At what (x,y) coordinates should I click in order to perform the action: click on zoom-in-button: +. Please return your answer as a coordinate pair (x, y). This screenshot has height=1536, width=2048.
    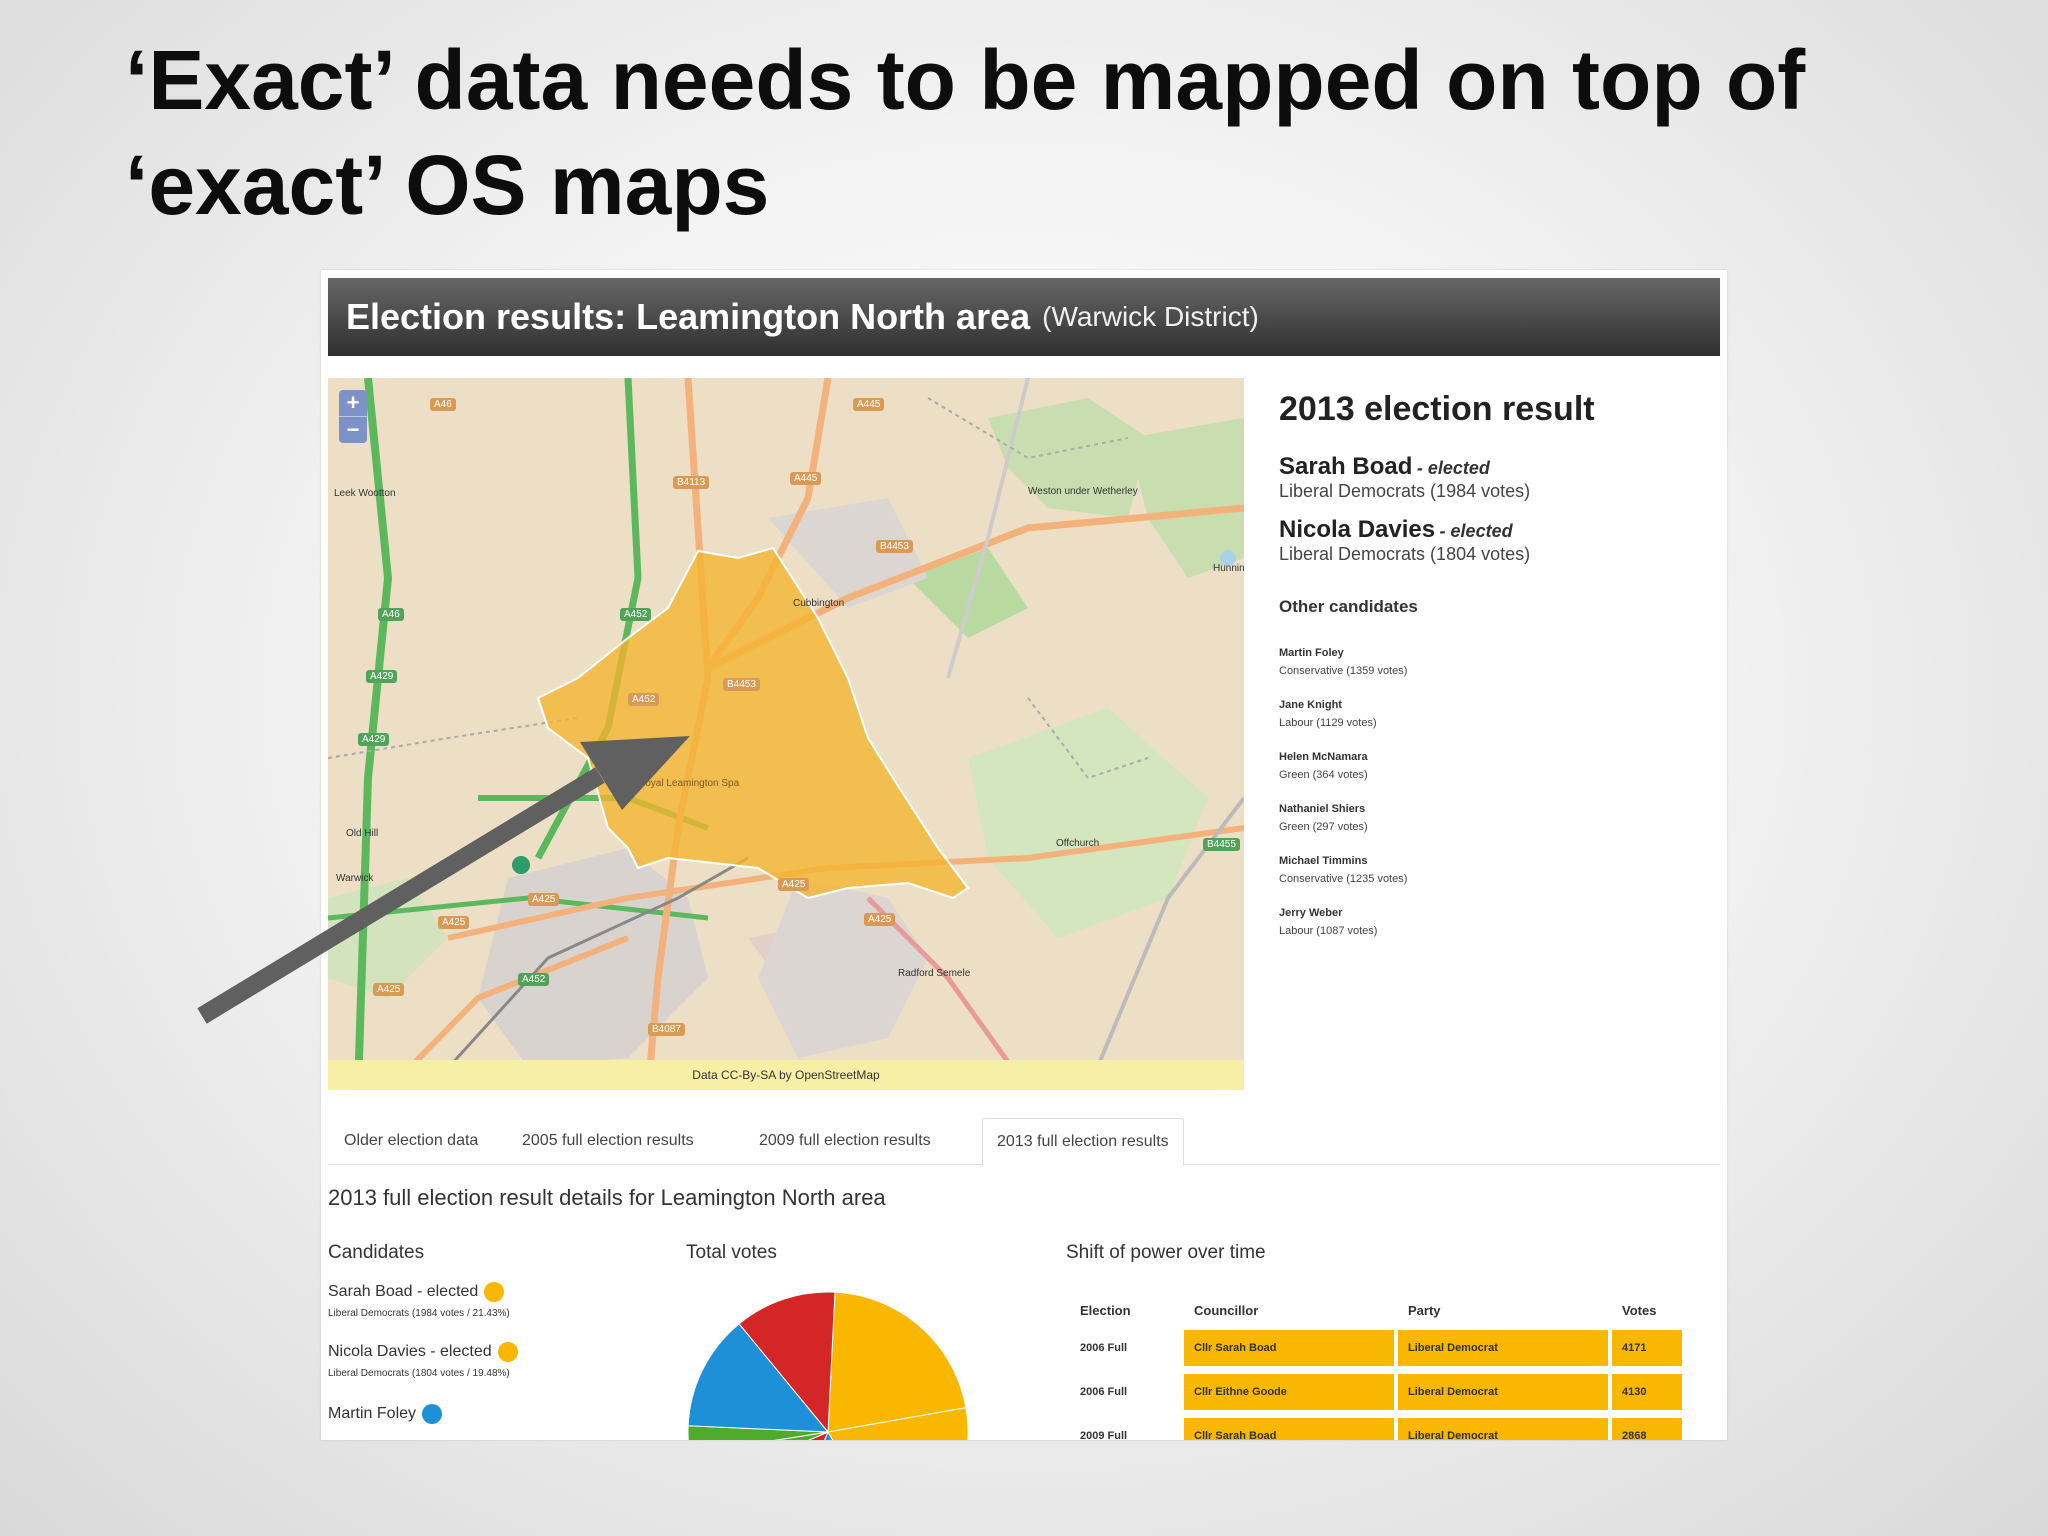
    Looking at the image, I should click on (353, 403).